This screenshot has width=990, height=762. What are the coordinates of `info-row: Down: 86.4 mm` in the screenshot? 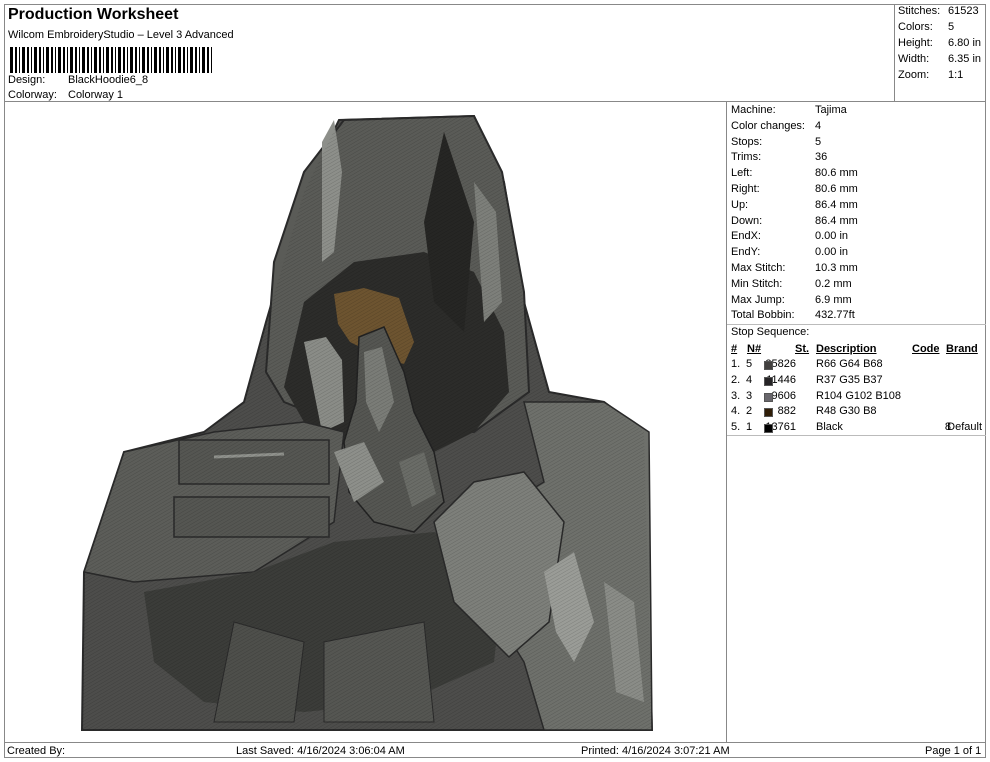 It's located at (794, 221).